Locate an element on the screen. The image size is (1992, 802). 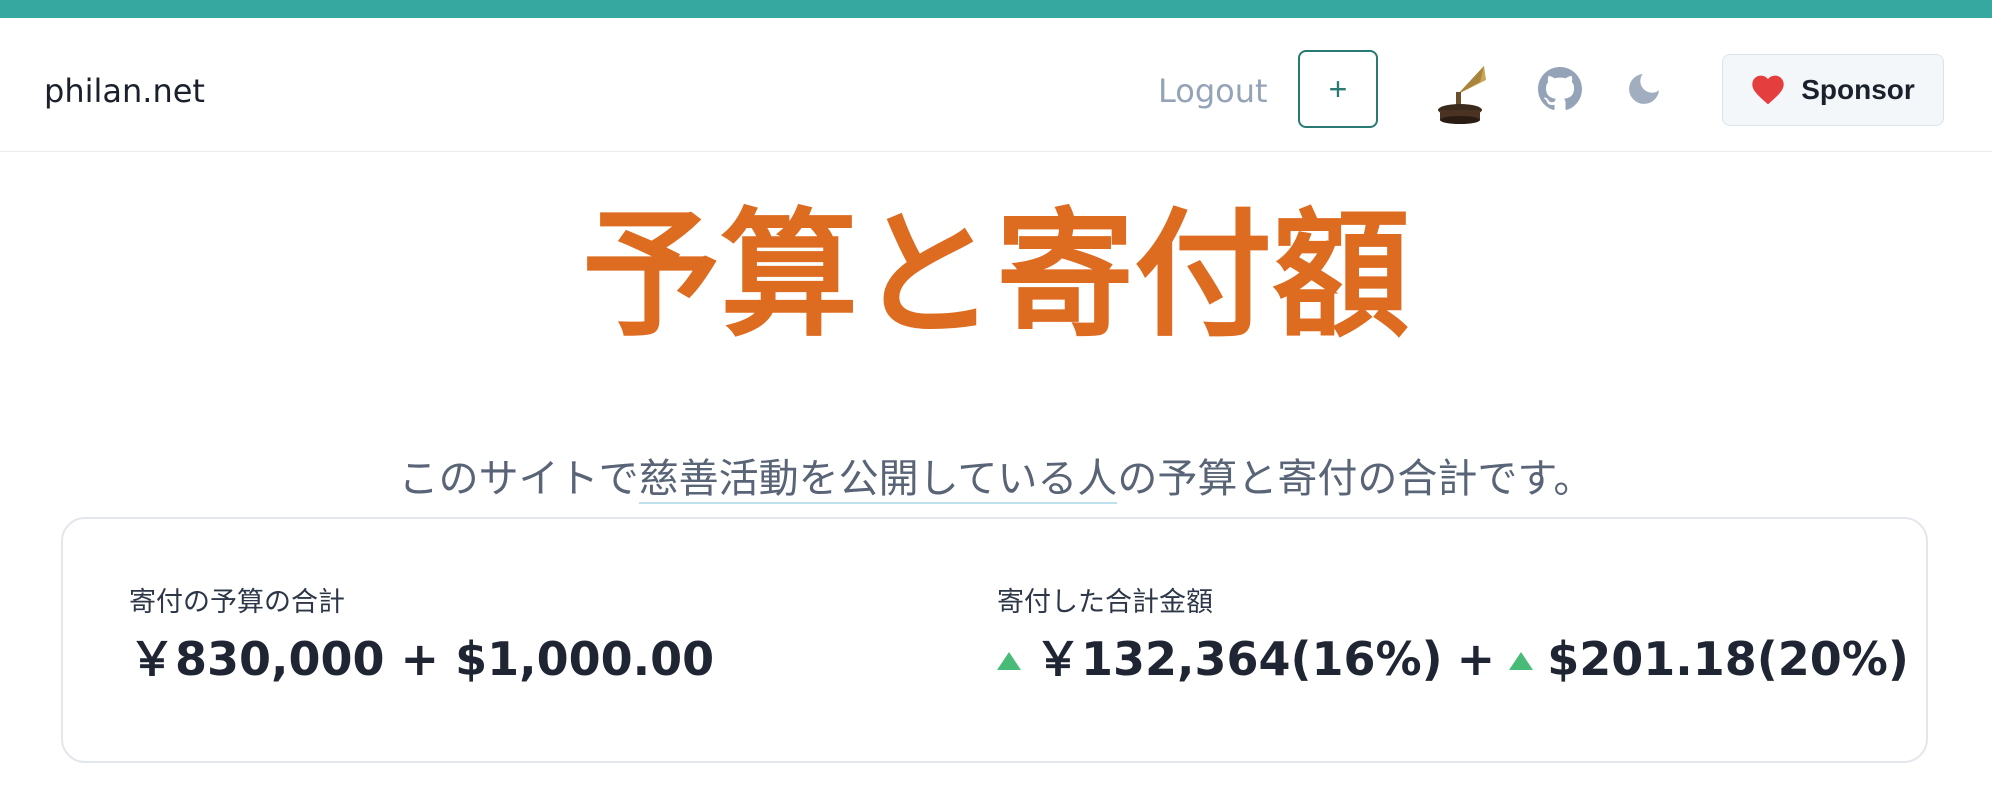
sponsor-button: Sponsor is located at coordinates (1833, 90).